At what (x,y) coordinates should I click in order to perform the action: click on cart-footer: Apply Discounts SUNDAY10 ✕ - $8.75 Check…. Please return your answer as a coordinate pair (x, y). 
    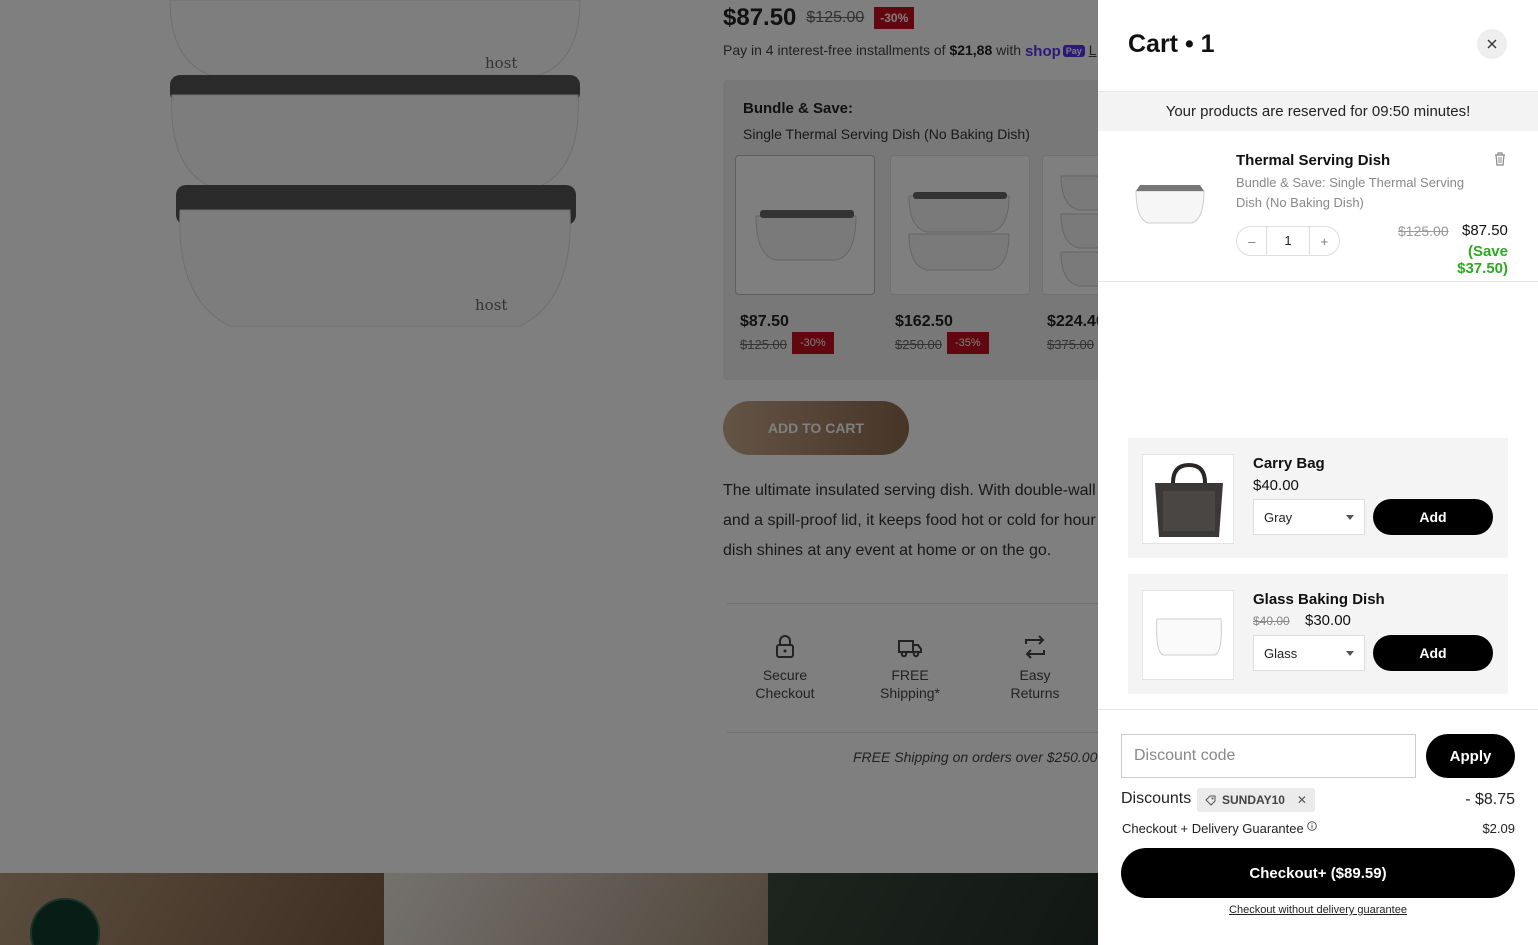
    Looking at the image, I should click on (1318, 827).